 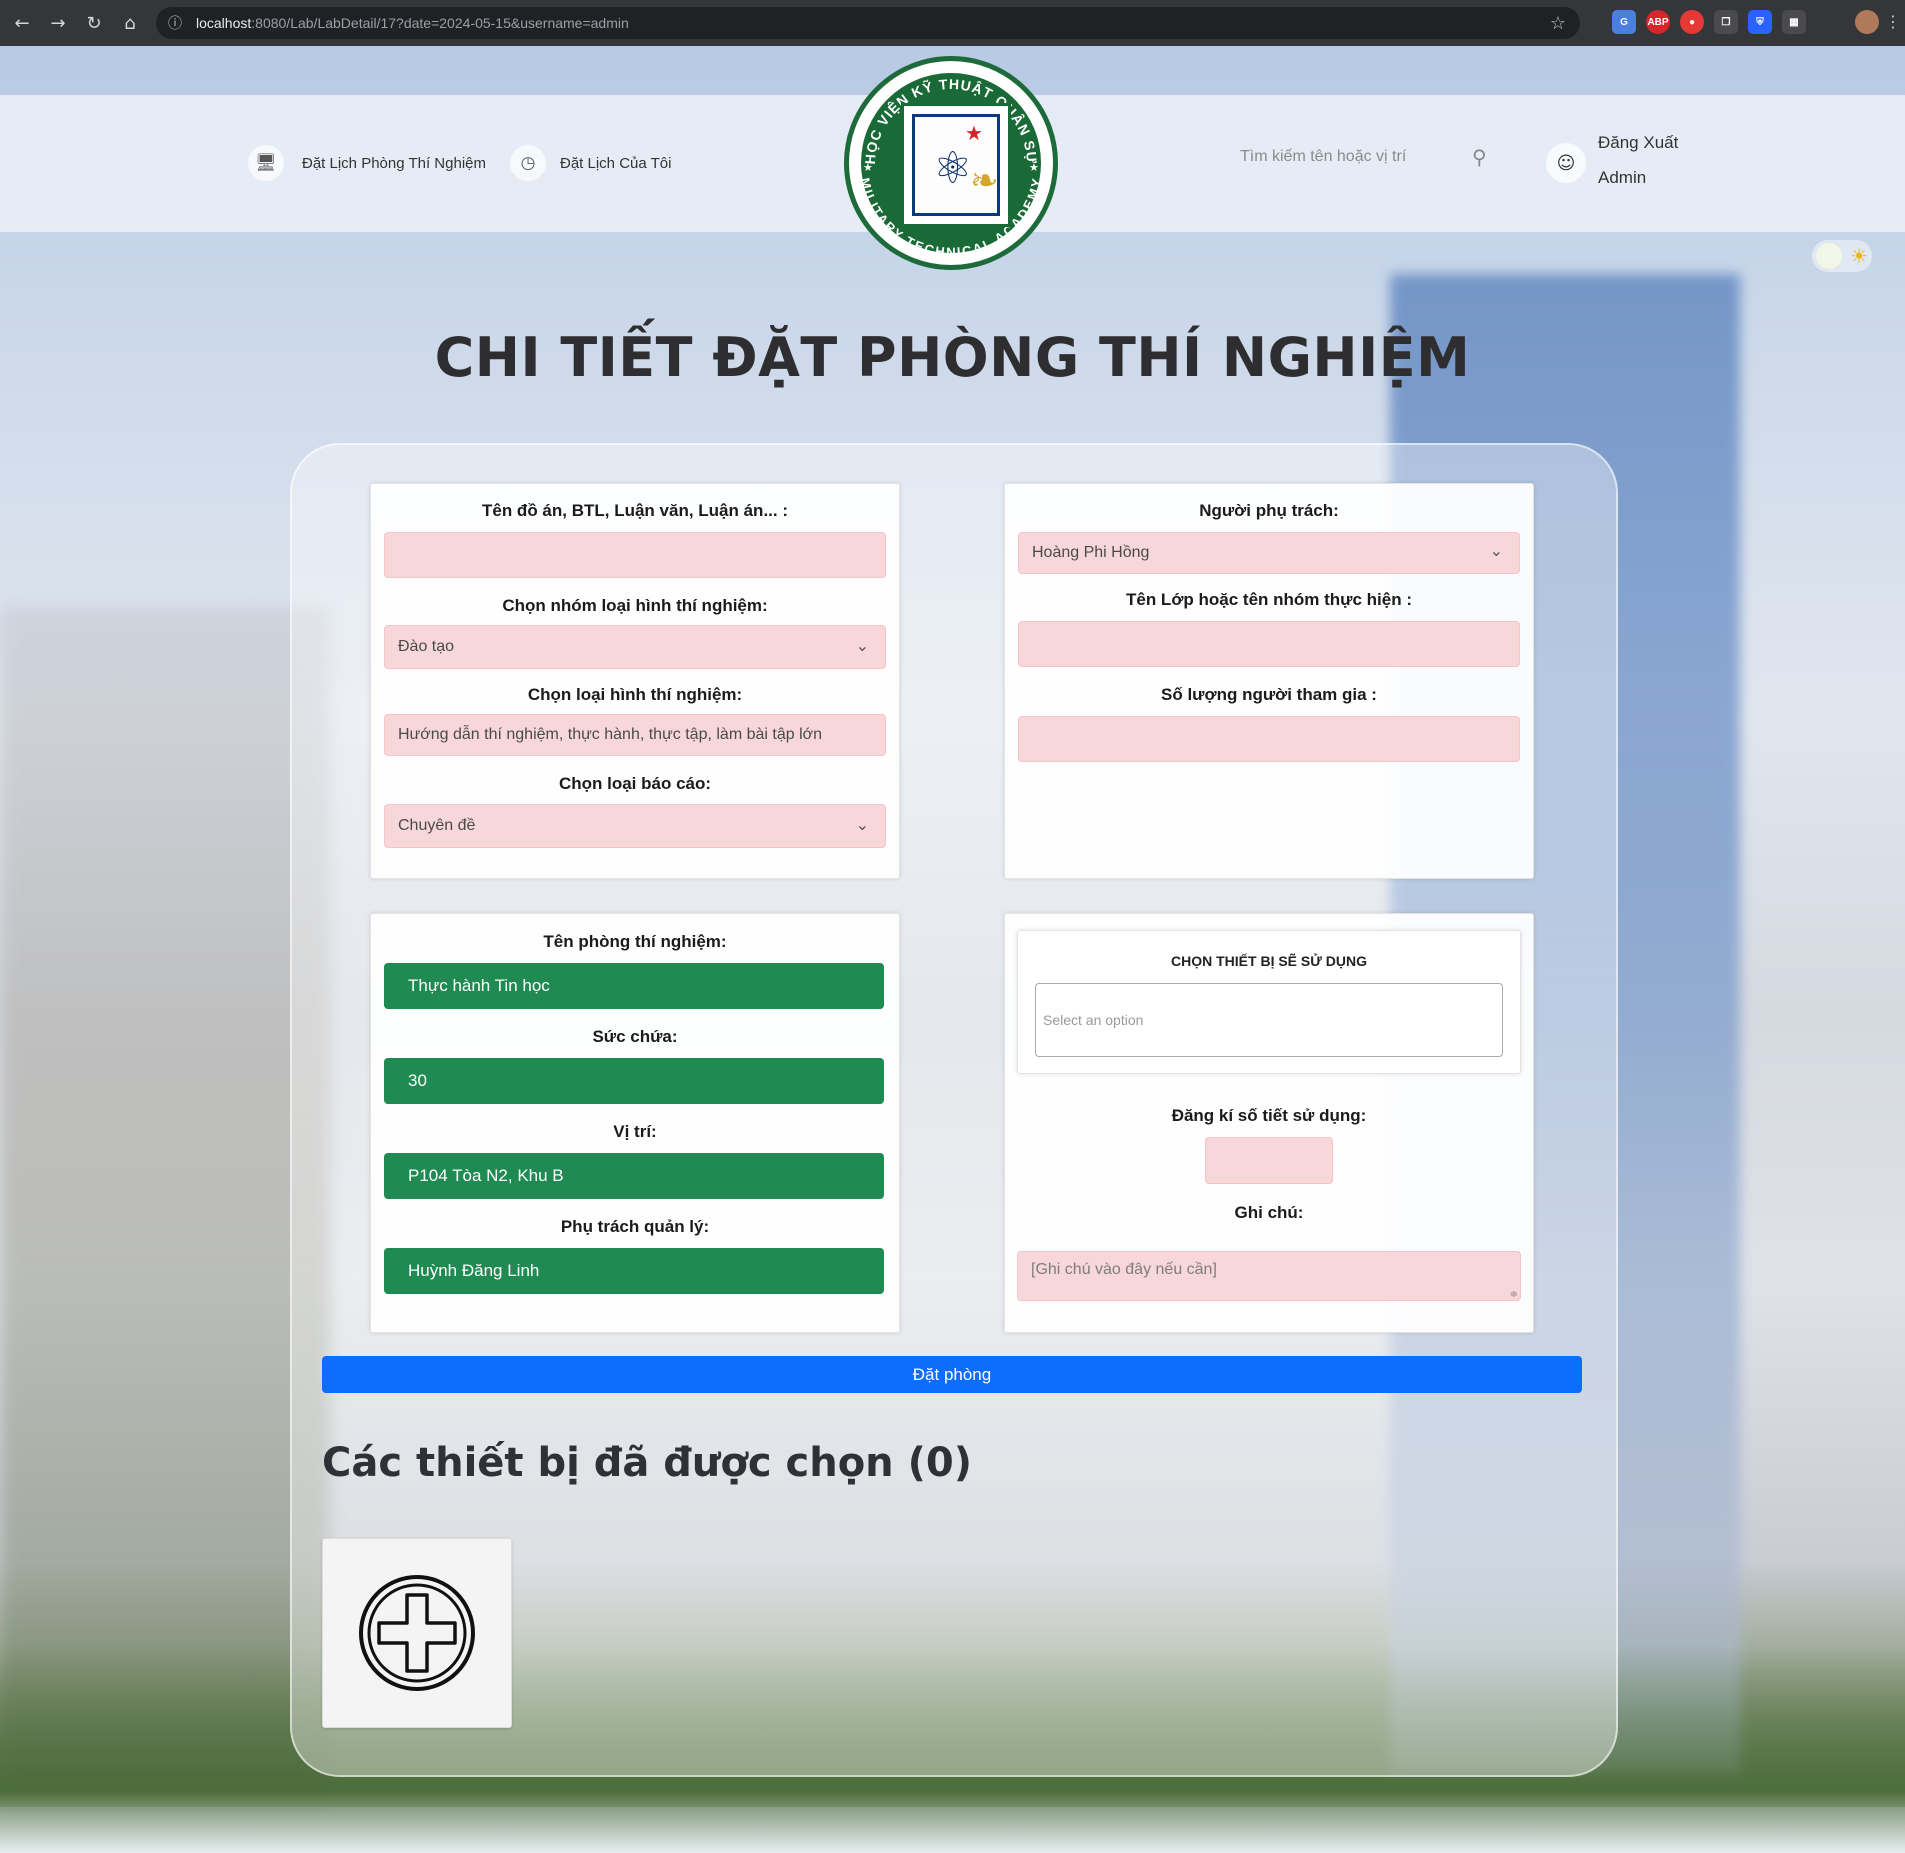 What do you see at coordinates (634, 1081) in the screenshot?
I see `capacity-value: 30` at bounding box center [634, 1081].